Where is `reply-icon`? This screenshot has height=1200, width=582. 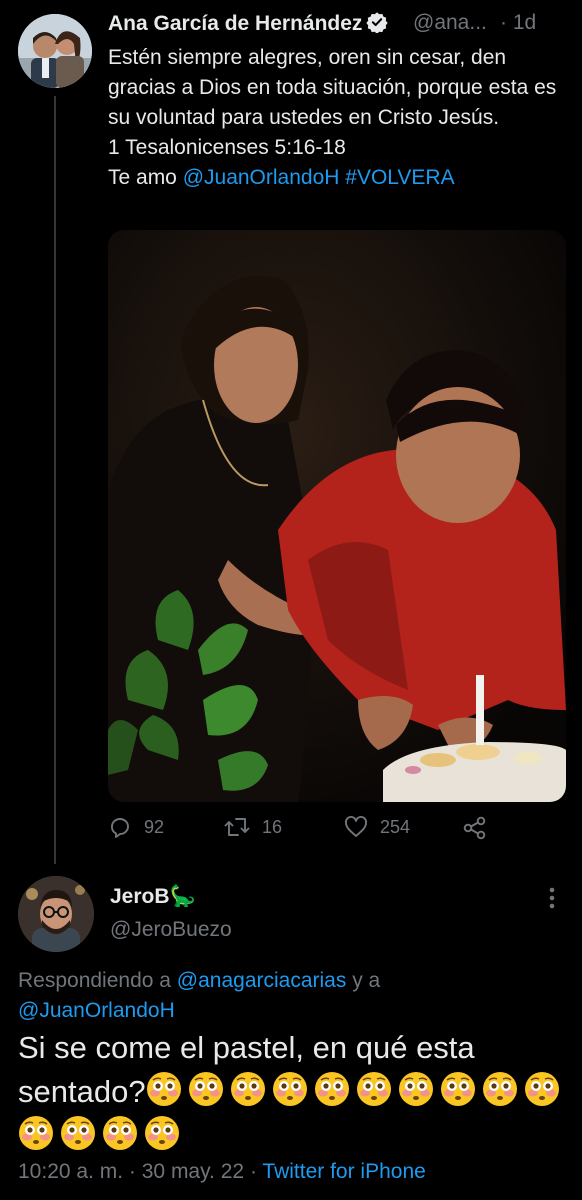
reply-icon is located at coordinates (120, 828).